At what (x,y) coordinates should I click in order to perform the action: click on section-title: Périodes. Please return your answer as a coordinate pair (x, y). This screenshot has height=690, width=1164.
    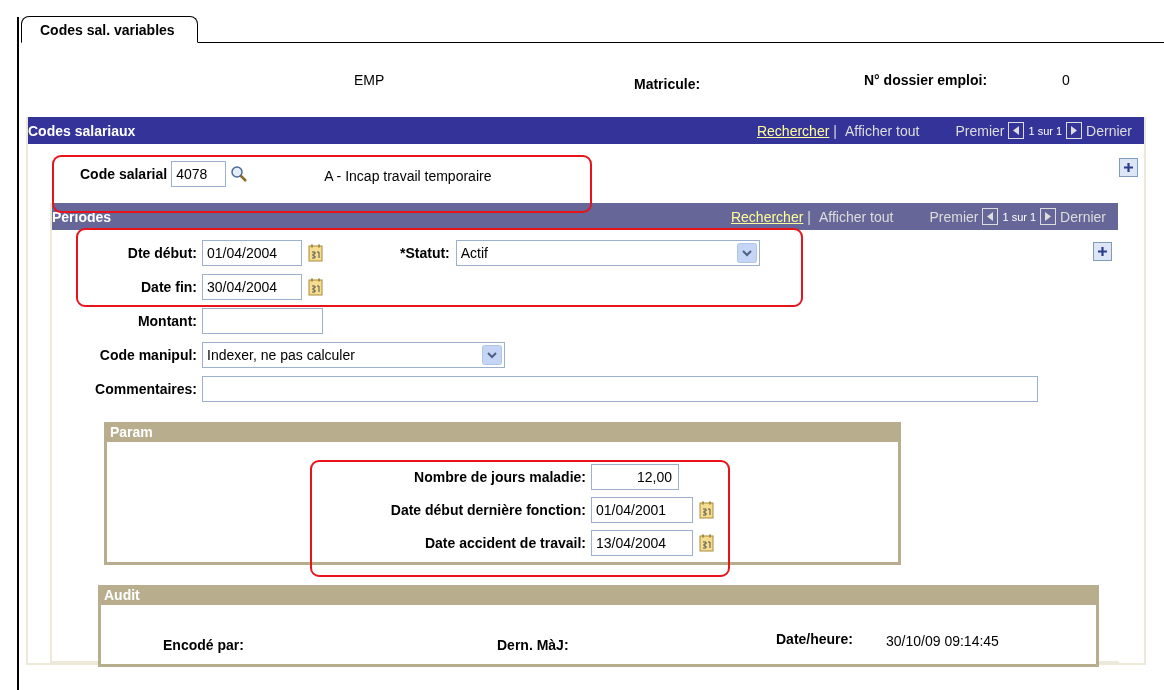
    Looking at the image, I should click on (82, 216).